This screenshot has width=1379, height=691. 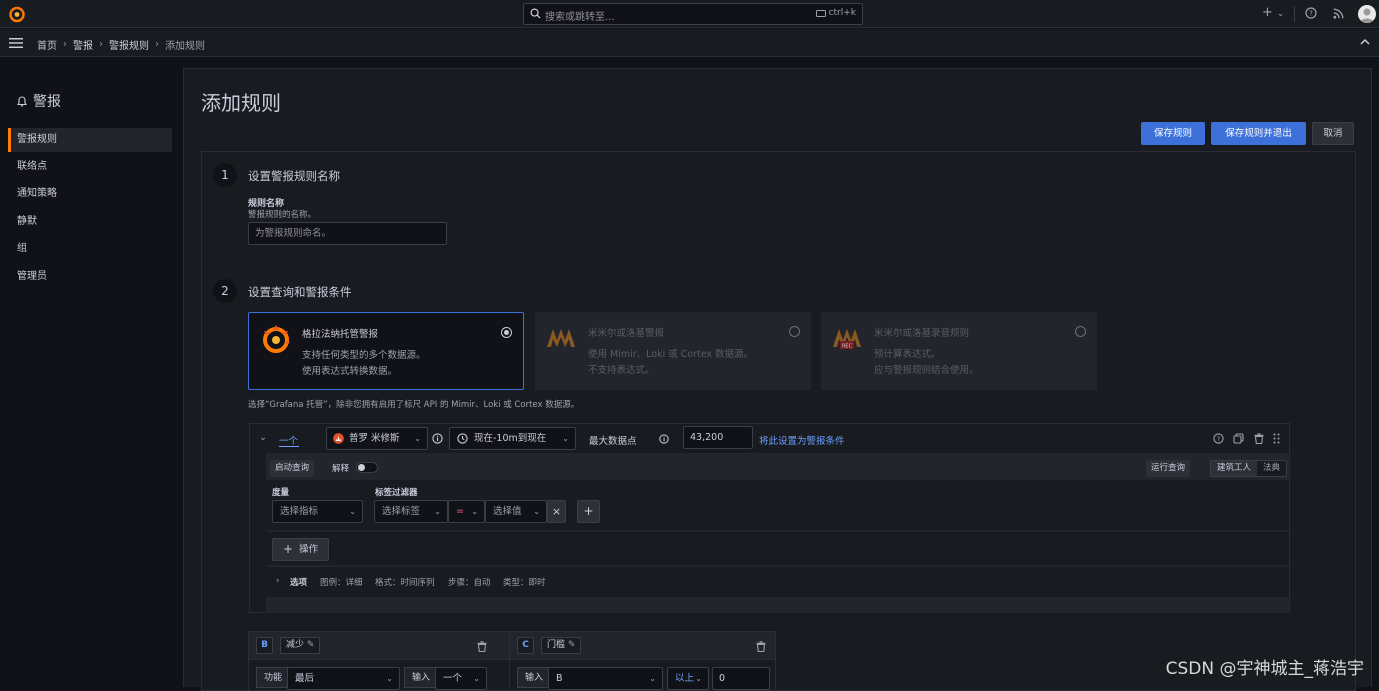 I want to click on sidebar: 警报 警报规则 联络点 通知策略 静默 组 管理员, so click(x=91, y=372).